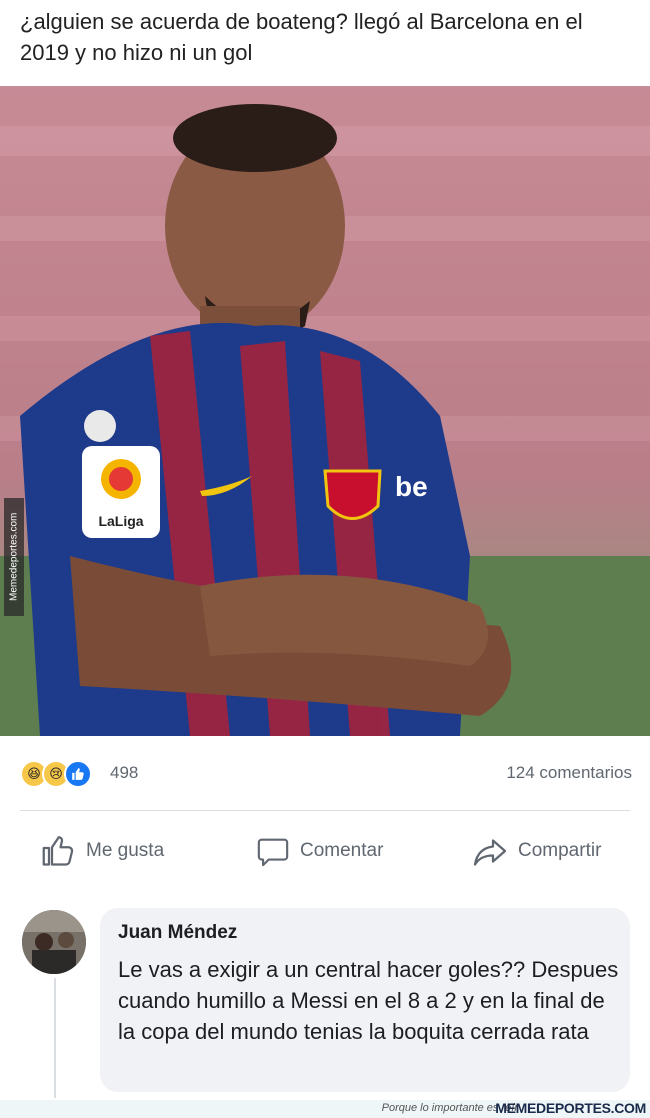  Describe the element at coordinates (569, 773) in the screenshot. I see `comments-count: 124 comentarios` at that location.